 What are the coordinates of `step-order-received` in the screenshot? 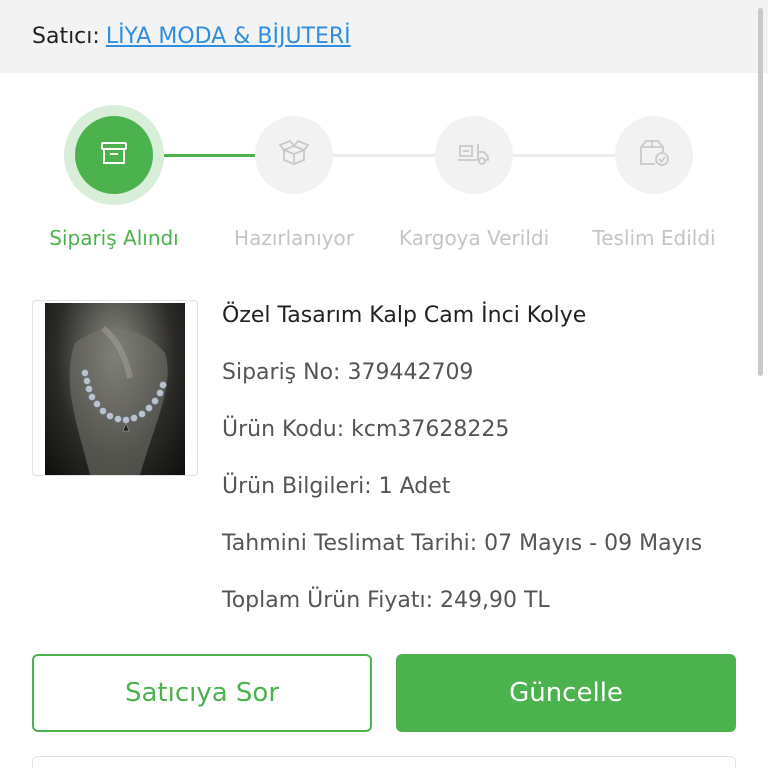 It's located at (114, 155).